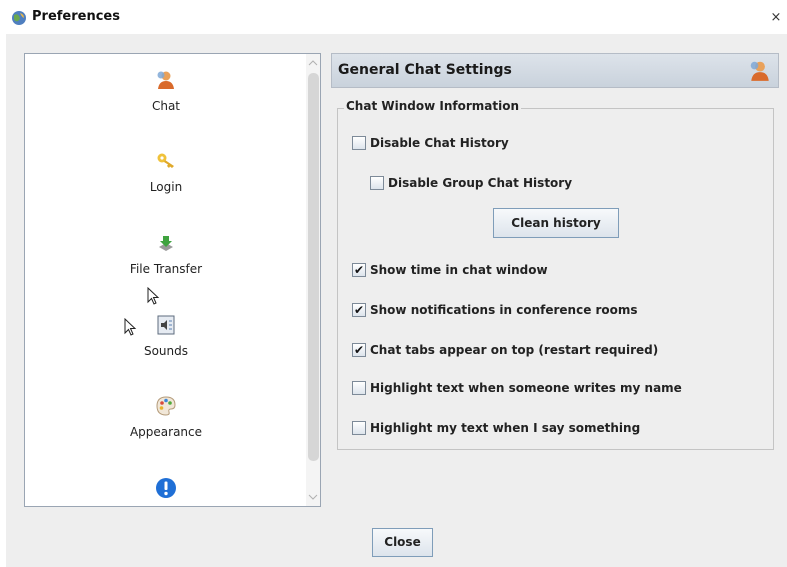  Describe the element at coordinates (76, 16) in the screenshot. I see `window-title: Preferences` at that location.